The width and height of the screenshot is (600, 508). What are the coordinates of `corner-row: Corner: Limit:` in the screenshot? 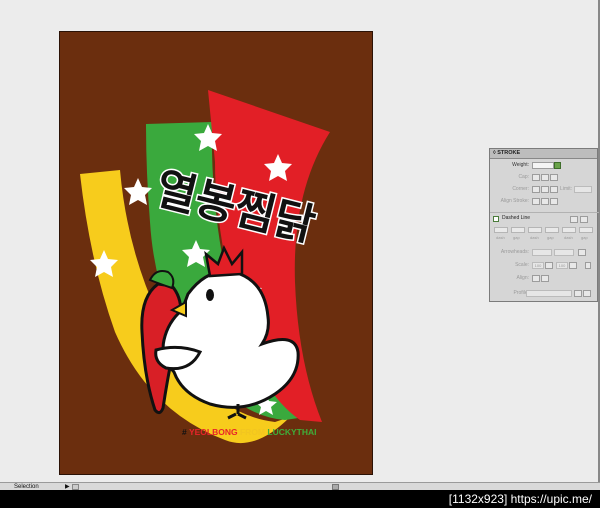 It's located at (544, 189).